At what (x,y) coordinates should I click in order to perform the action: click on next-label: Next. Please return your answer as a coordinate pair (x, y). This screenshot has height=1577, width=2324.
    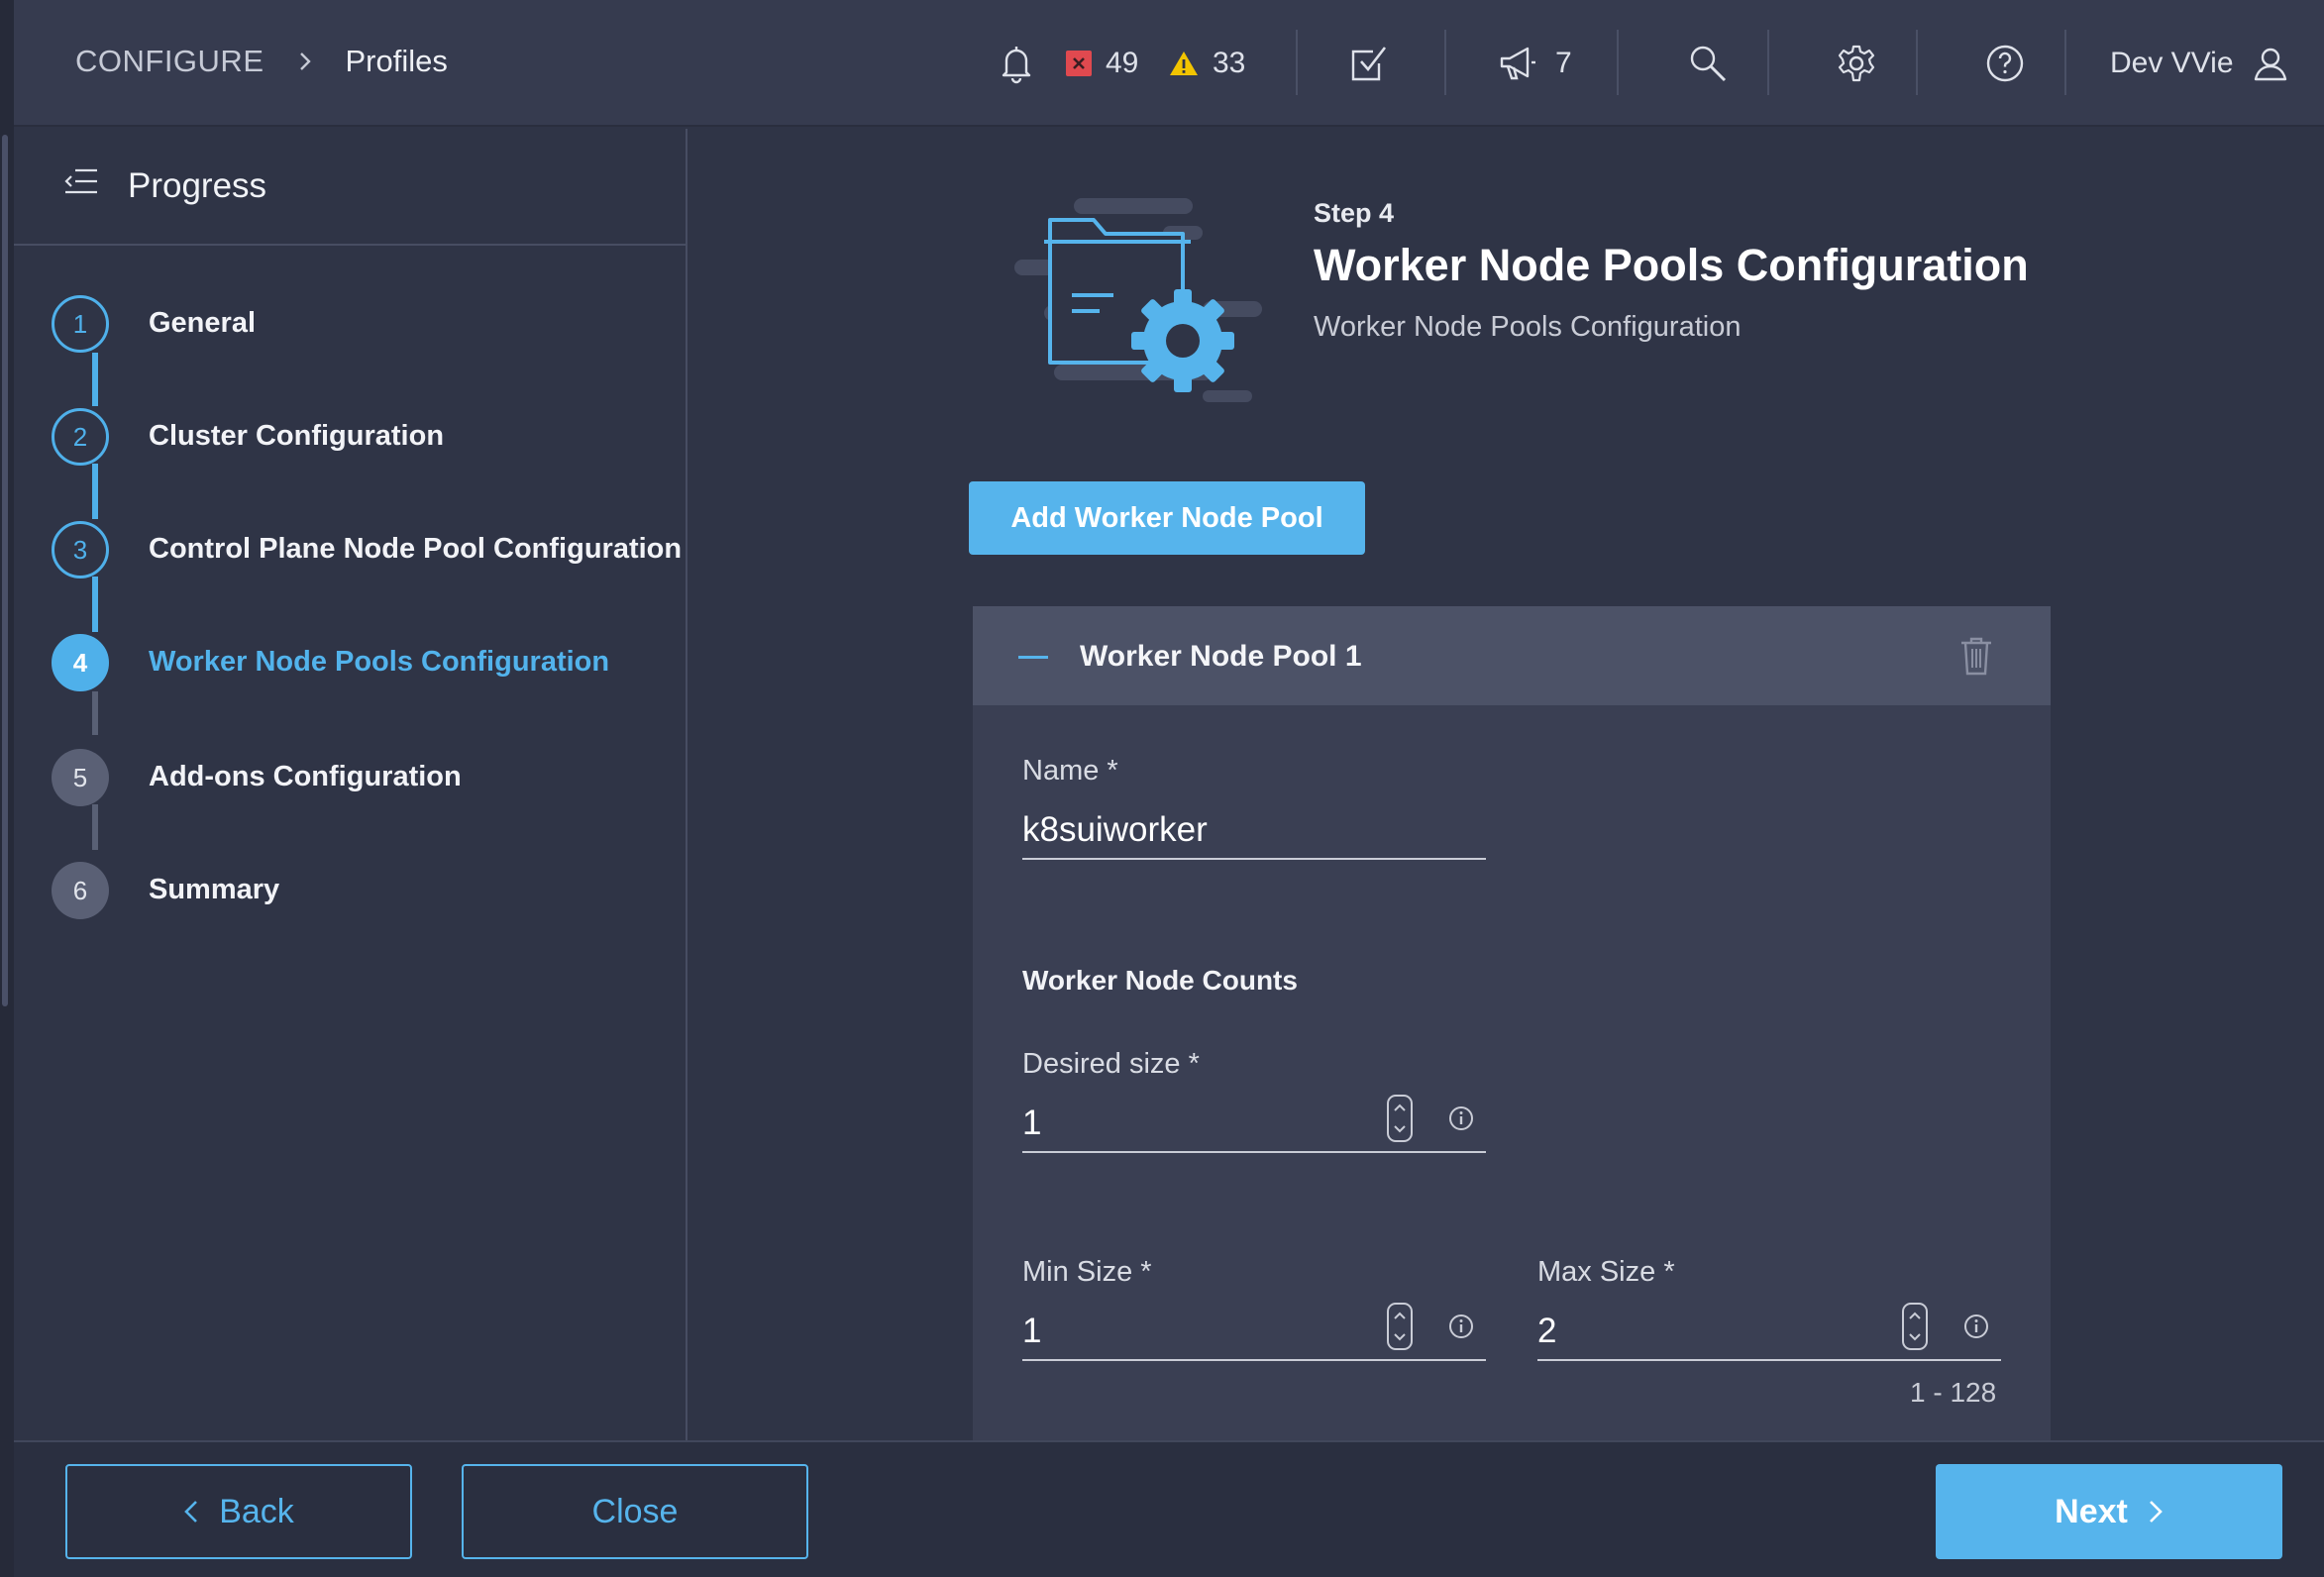
    Looking at the image, I should click on (2092, 1511).